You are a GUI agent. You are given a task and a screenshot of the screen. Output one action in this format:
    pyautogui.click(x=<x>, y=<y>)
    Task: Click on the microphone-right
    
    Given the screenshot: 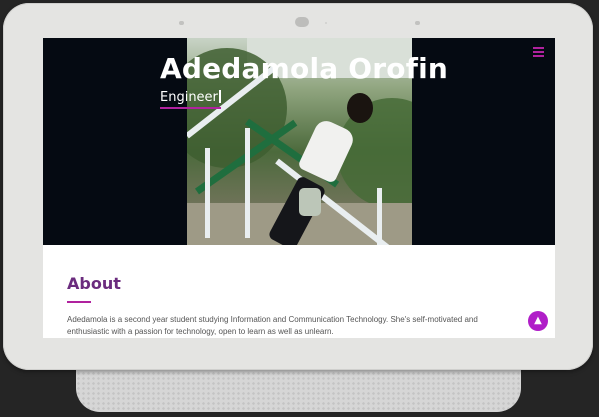 What is the action you would take?
    pyautogui.click(x=417, y=23)
    